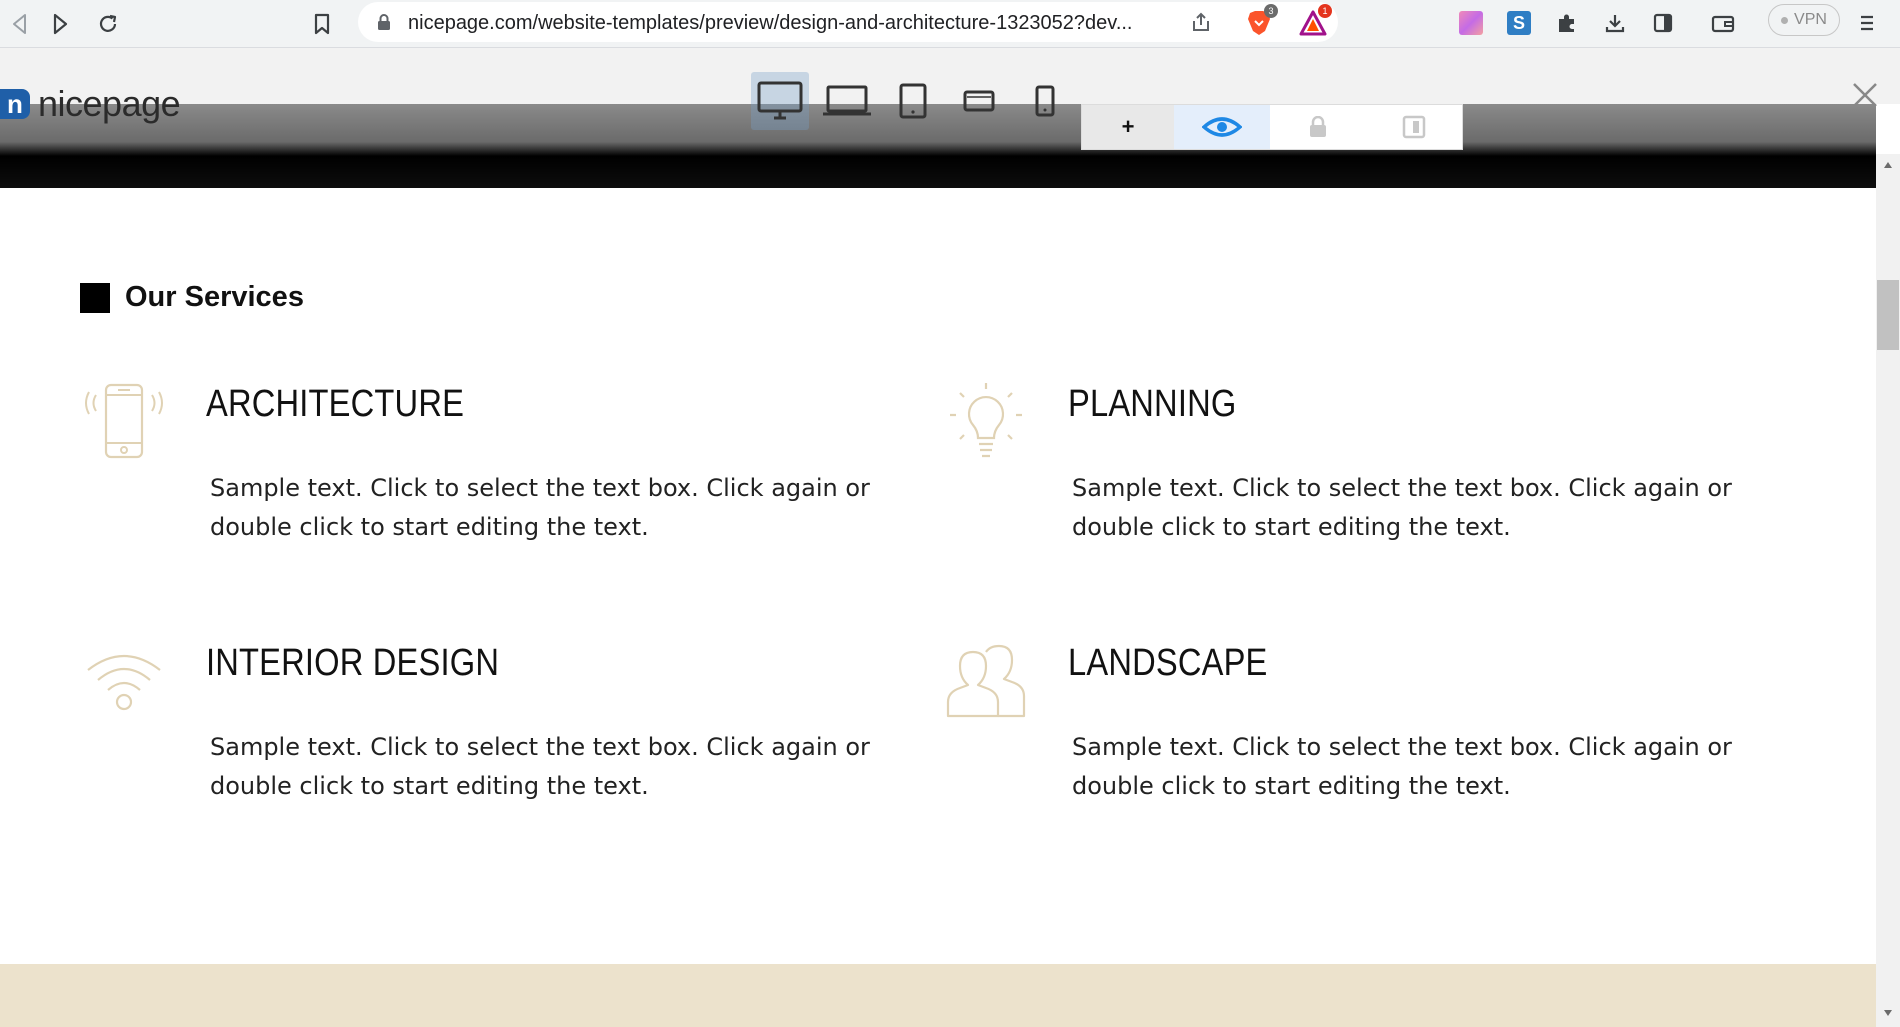 The image size is (1900, 1027). I want to click on lock-mode-button, so click(1318, 127).